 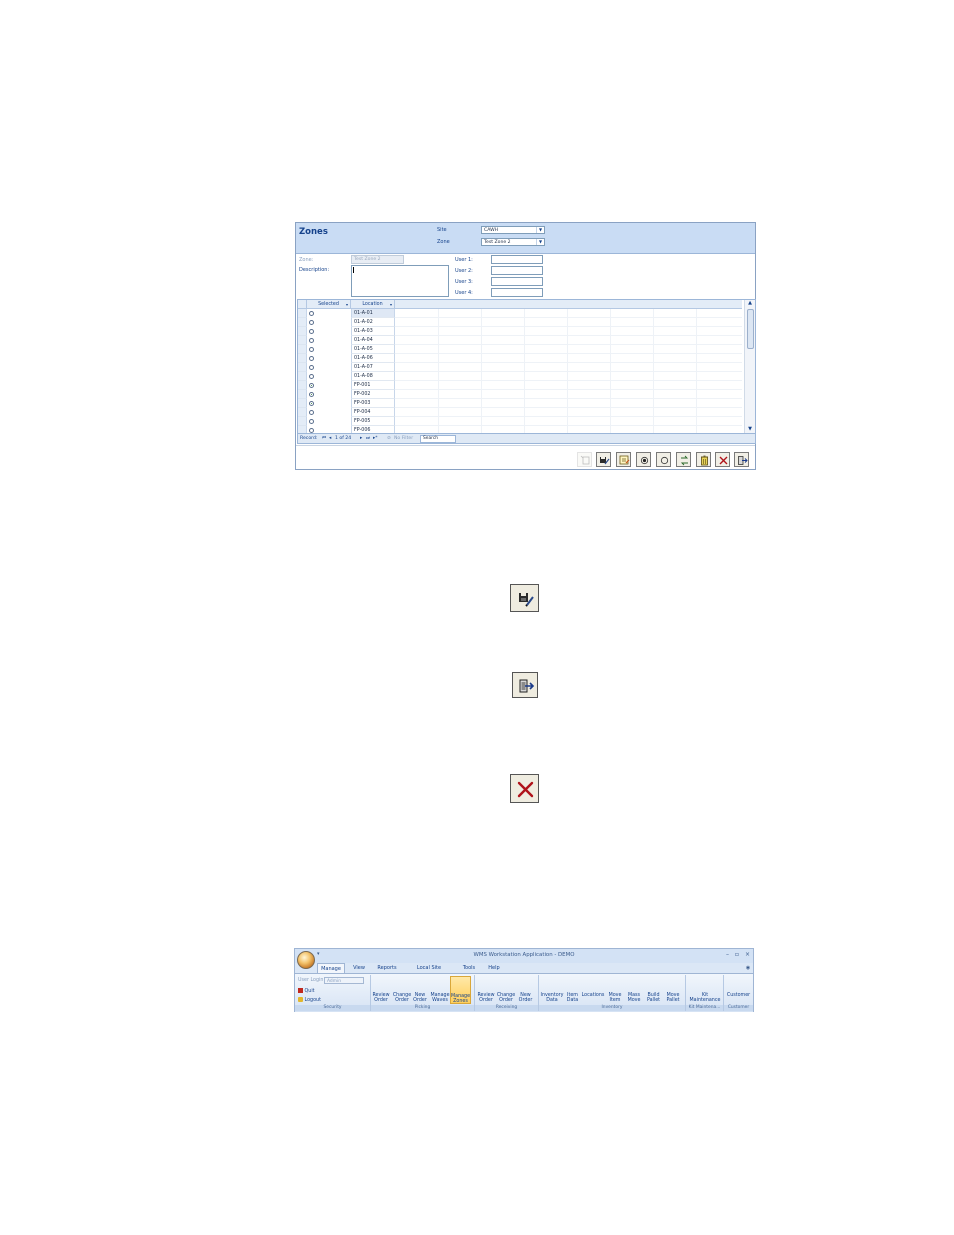 I want to click on close-icon: ×, so click(x=747, y=954).